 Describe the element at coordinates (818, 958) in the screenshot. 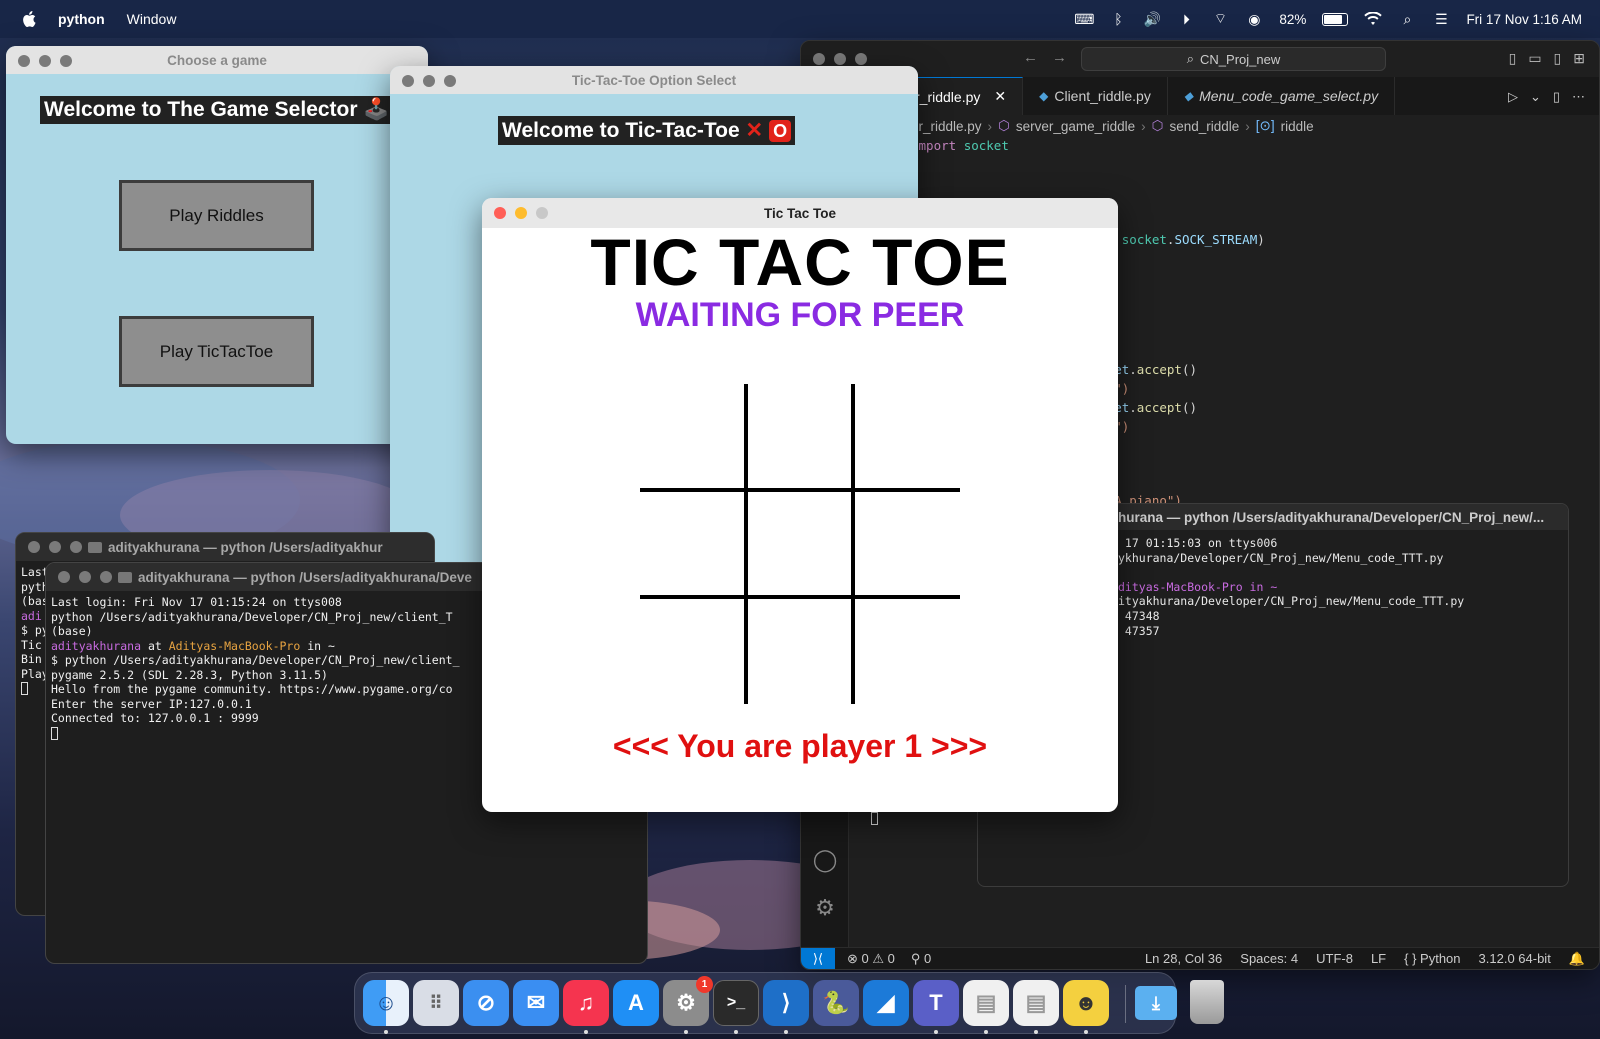

I see `remote-icon: ⟩⟨` at that location.